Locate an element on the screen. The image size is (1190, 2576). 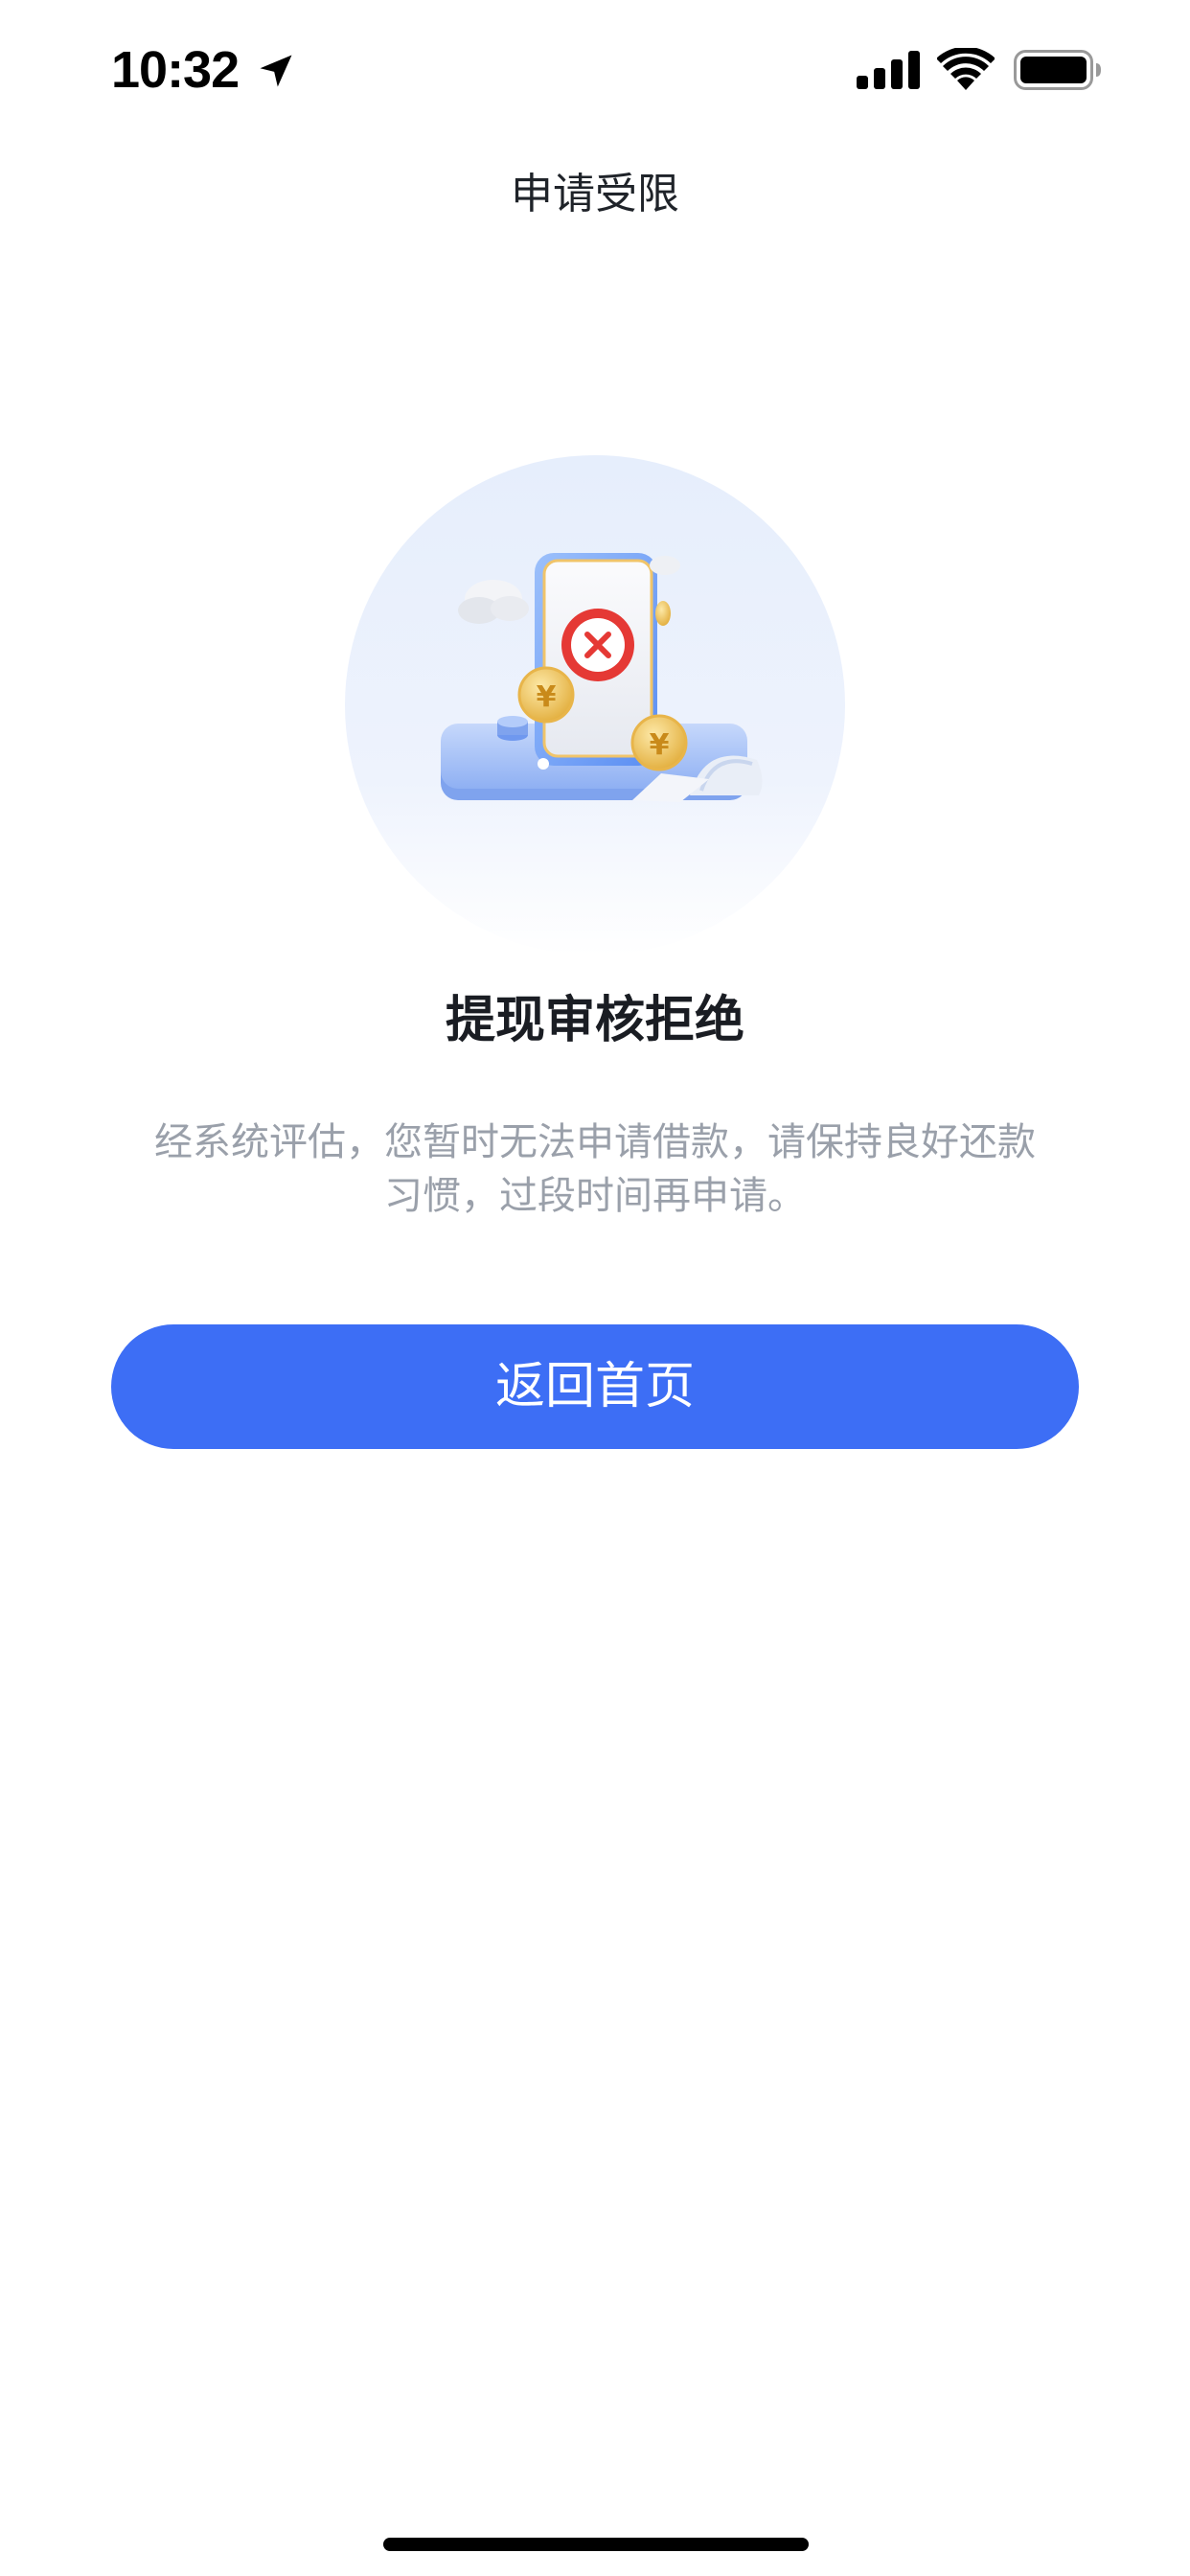
wifi-icon is located at coordinates (966, 69).